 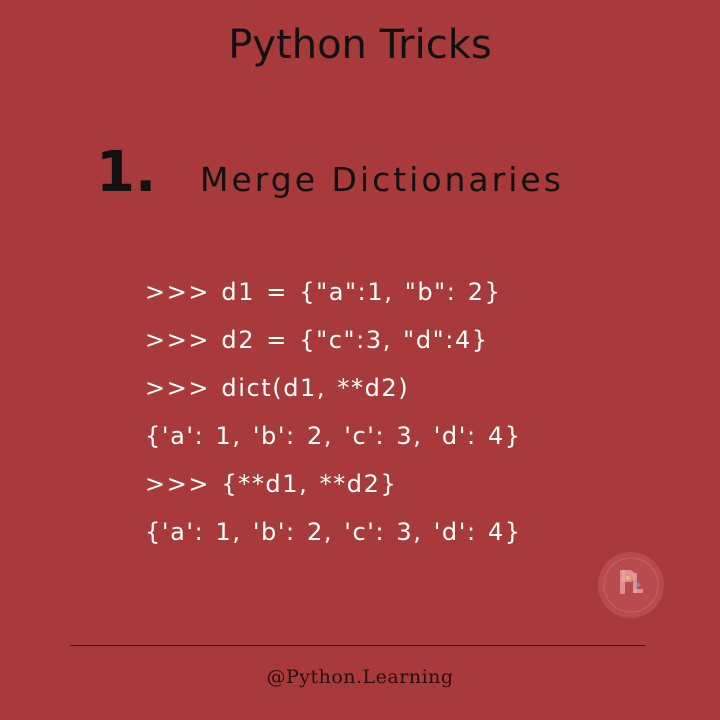 What do you see at coordinates (631, 585) in the screenshot?
I see `python-learning-logo-icon` at bounding box center [631, 585].